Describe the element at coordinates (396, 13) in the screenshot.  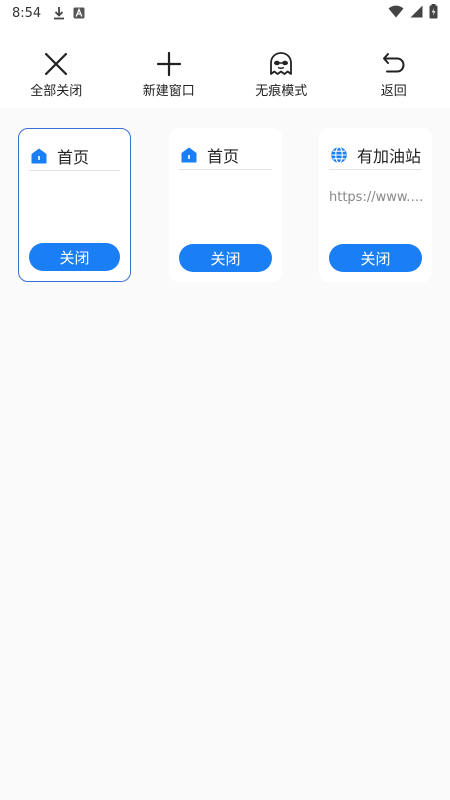
I see `wifi-icon` at that location.